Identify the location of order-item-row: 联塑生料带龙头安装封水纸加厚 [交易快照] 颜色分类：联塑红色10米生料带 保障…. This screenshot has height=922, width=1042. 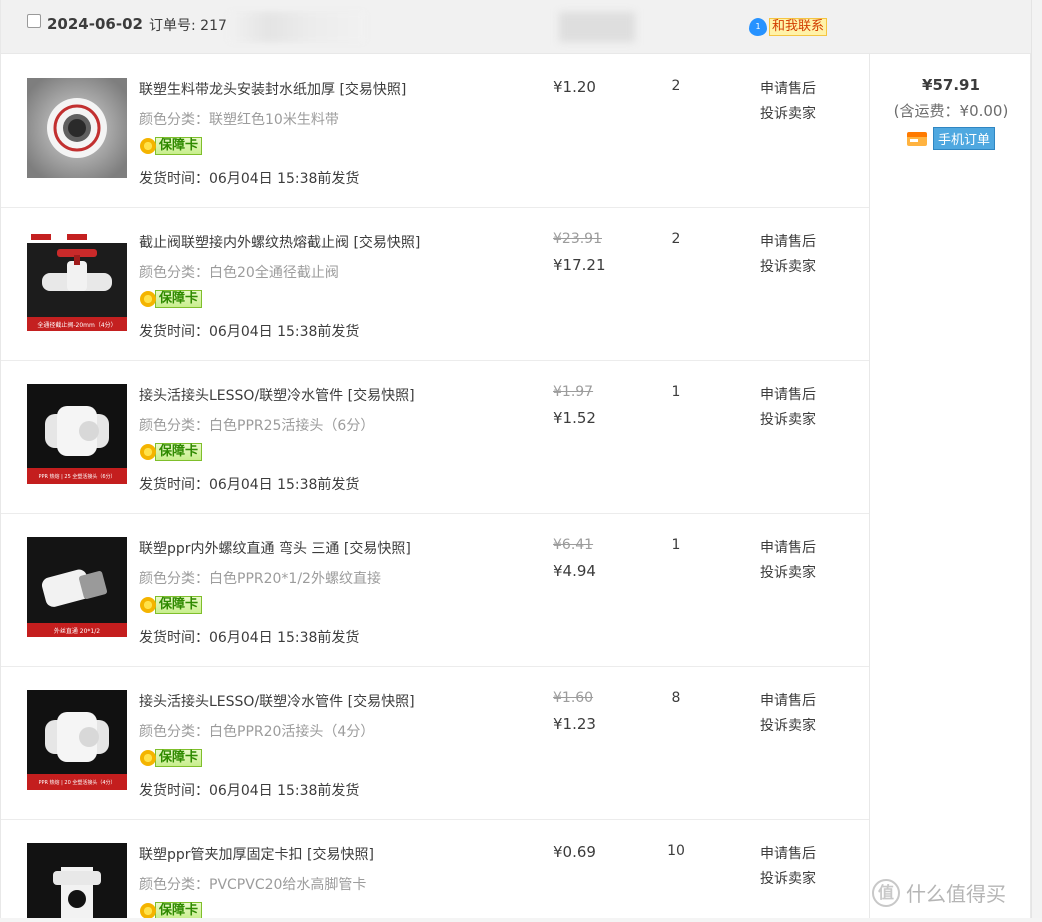
(435, 131).